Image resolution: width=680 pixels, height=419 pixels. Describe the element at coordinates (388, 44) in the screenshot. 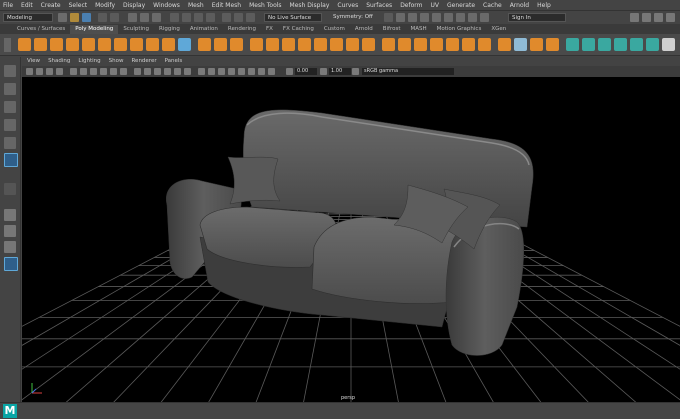

I see `target-weld-icon` at that location.